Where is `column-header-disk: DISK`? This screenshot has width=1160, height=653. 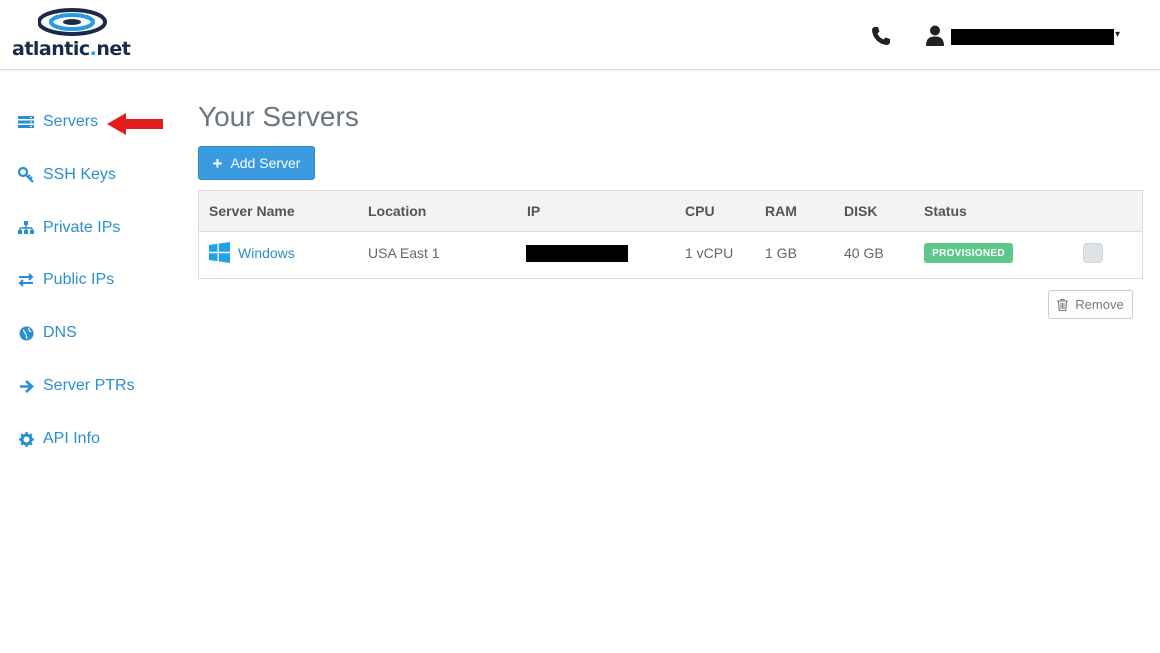 column-header-disk: DISK is located at coordinates (860, 211).